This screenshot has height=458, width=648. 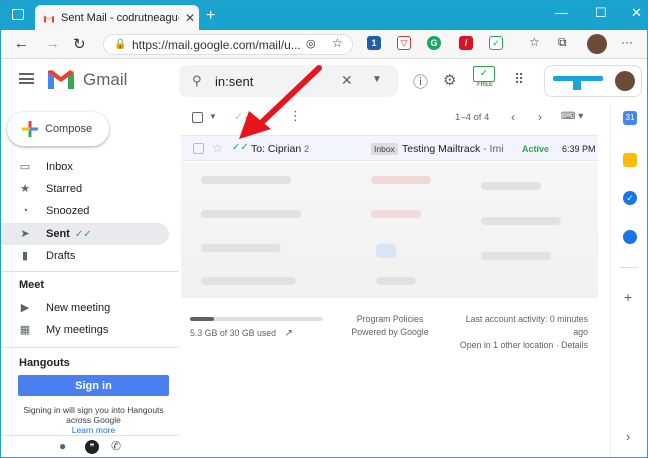 I want to click on lock-icon: 🔒, so click(x=120, y=44).